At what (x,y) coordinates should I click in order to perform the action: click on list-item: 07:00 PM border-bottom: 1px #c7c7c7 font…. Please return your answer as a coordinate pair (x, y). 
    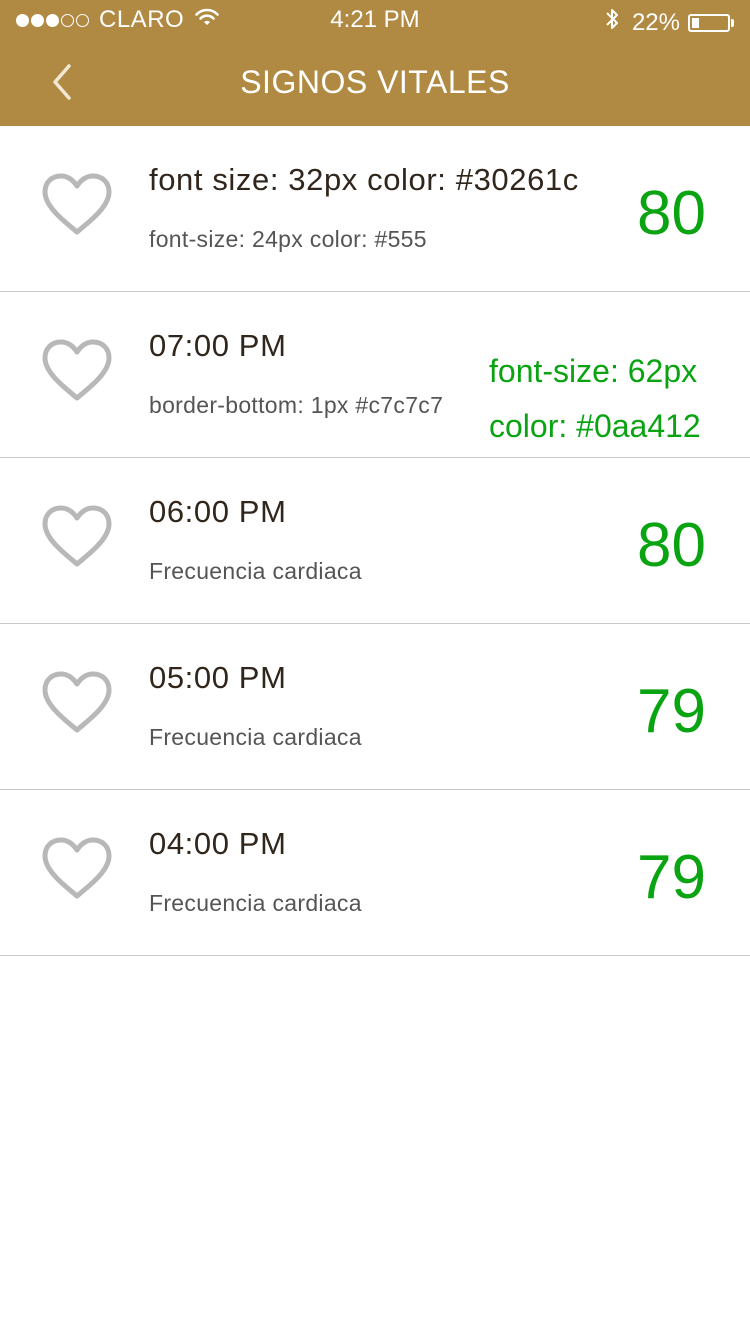
    Looking at the image, I should click on (375, 375).